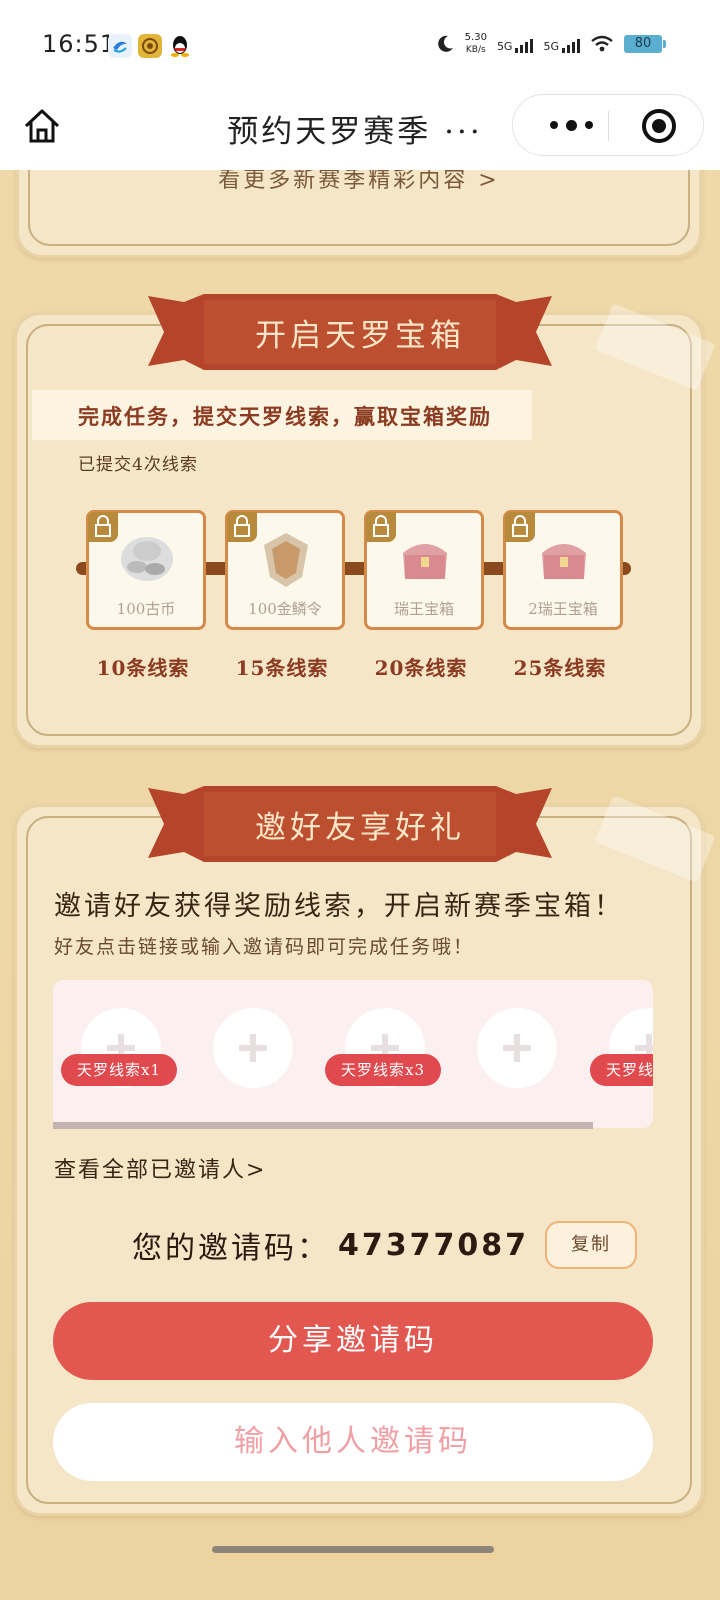  What do you see at coordinates (282, 668) in the screenshot?
I see `reward-condition: 15条线索` at bounding box center [282, 668].